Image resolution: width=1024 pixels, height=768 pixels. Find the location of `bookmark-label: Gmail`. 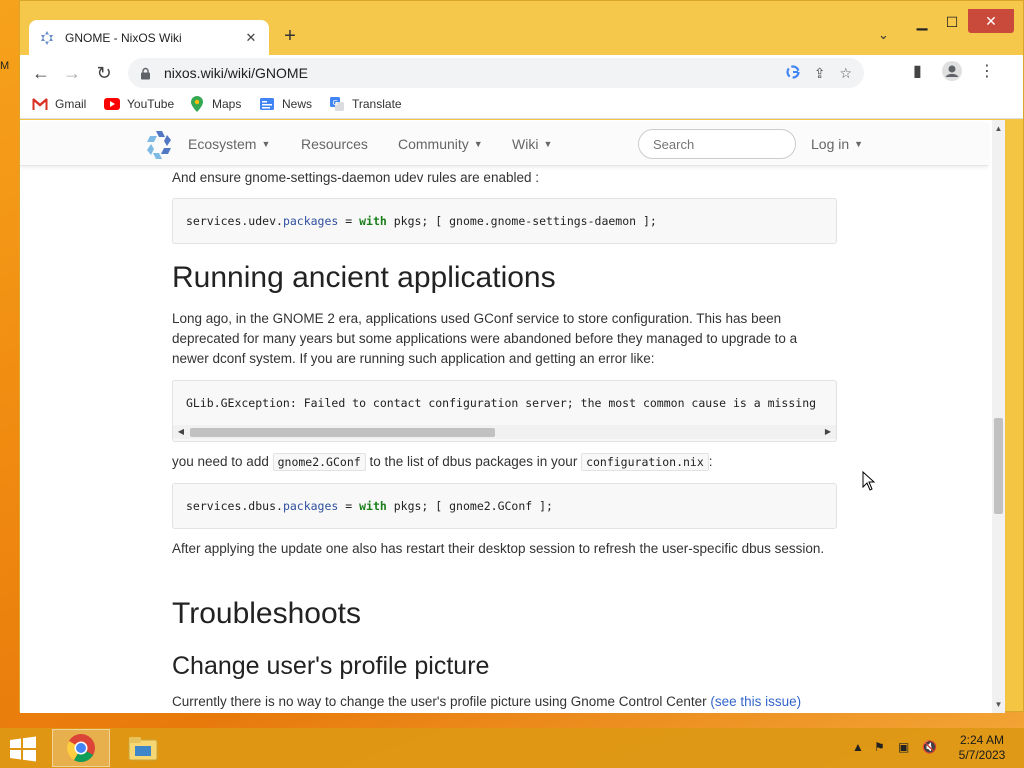

bookmark-label: Gmail is located at coordinates (71, 104).